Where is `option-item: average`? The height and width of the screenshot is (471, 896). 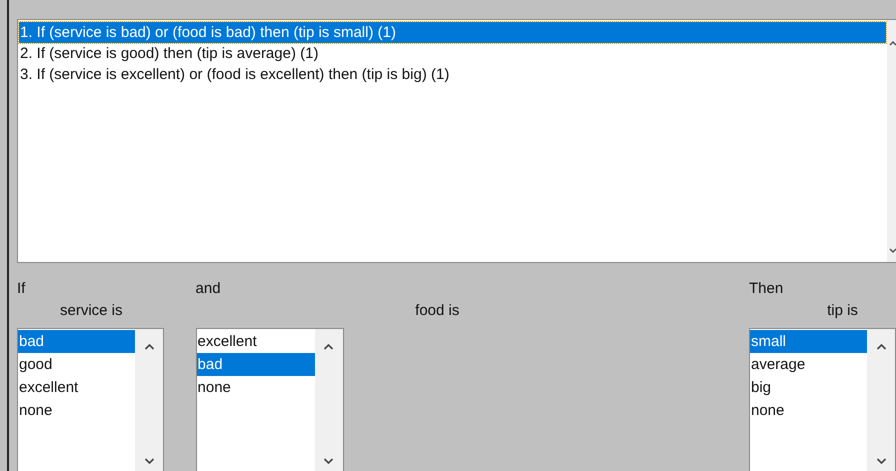
option-item: average is located at coordinates (808, 364).